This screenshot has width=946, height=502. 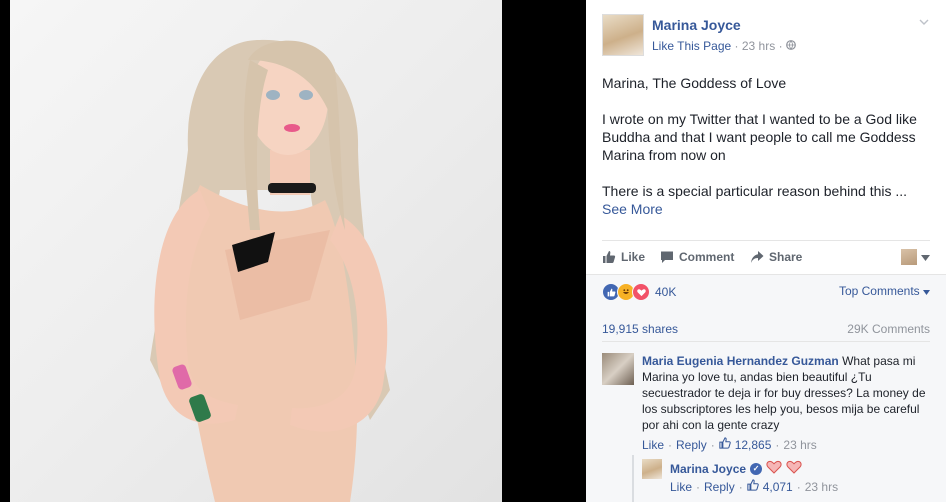 I want to click on see-more-link: See More, so click(x=764, y=209).